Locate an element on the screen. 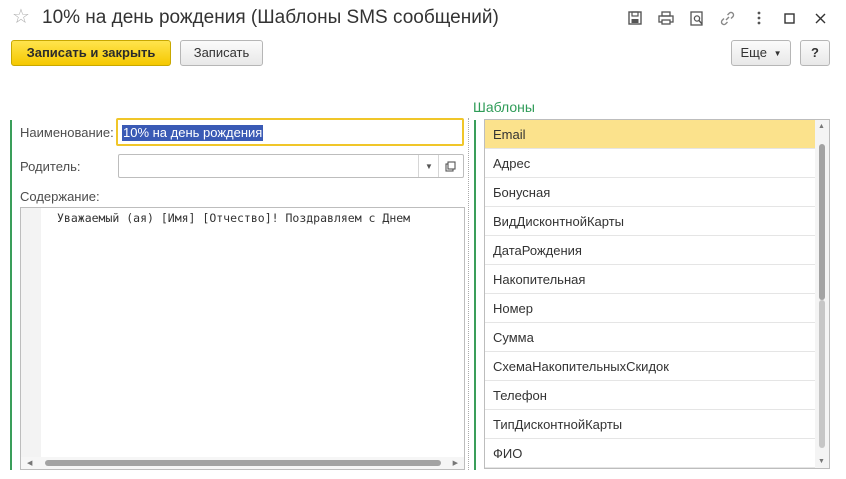 Image resolution: width=846 pixels, height=479 pixels. close-icon is located at coordinates (820, 18).